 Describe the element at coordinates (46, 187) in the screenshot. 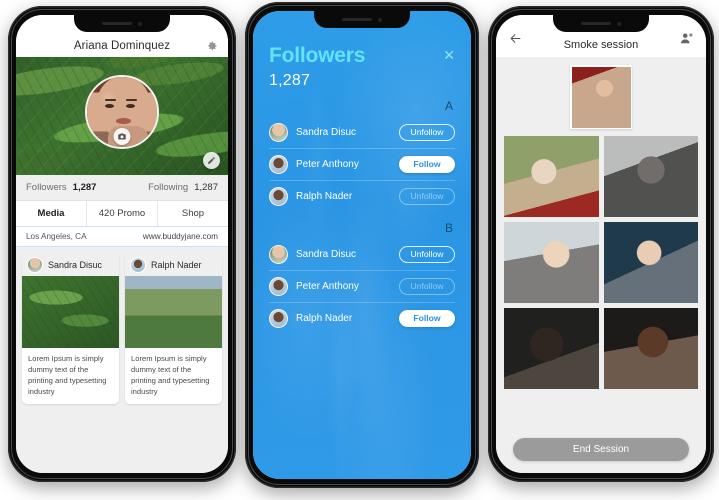

I see `followers-label: Followers` at that location.